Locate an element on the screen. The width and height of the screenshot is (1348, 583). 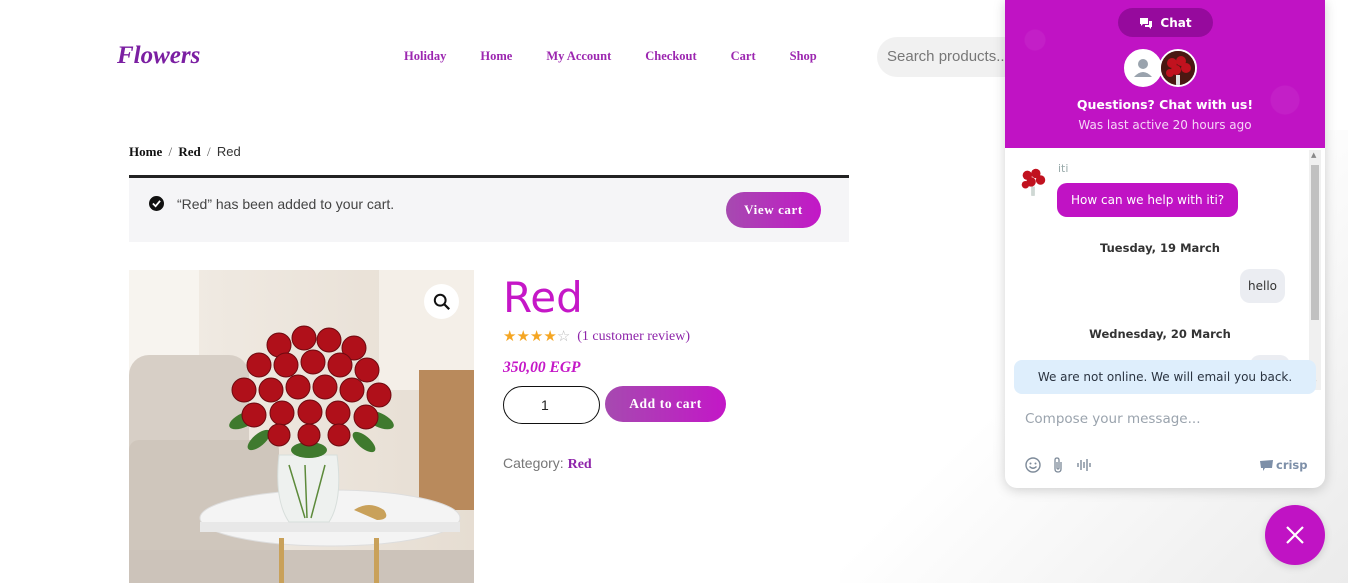
category-link: Red is located at coordinates (580, 464).